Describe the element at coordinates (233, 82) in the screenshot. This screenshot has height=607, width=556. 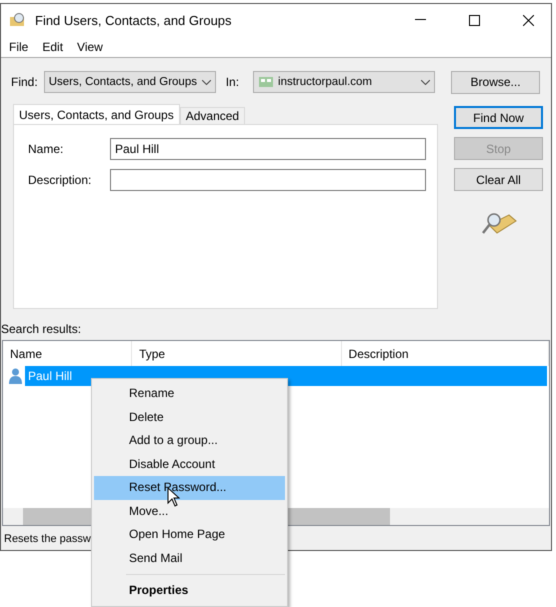
I see `in-label: In:` at that location.